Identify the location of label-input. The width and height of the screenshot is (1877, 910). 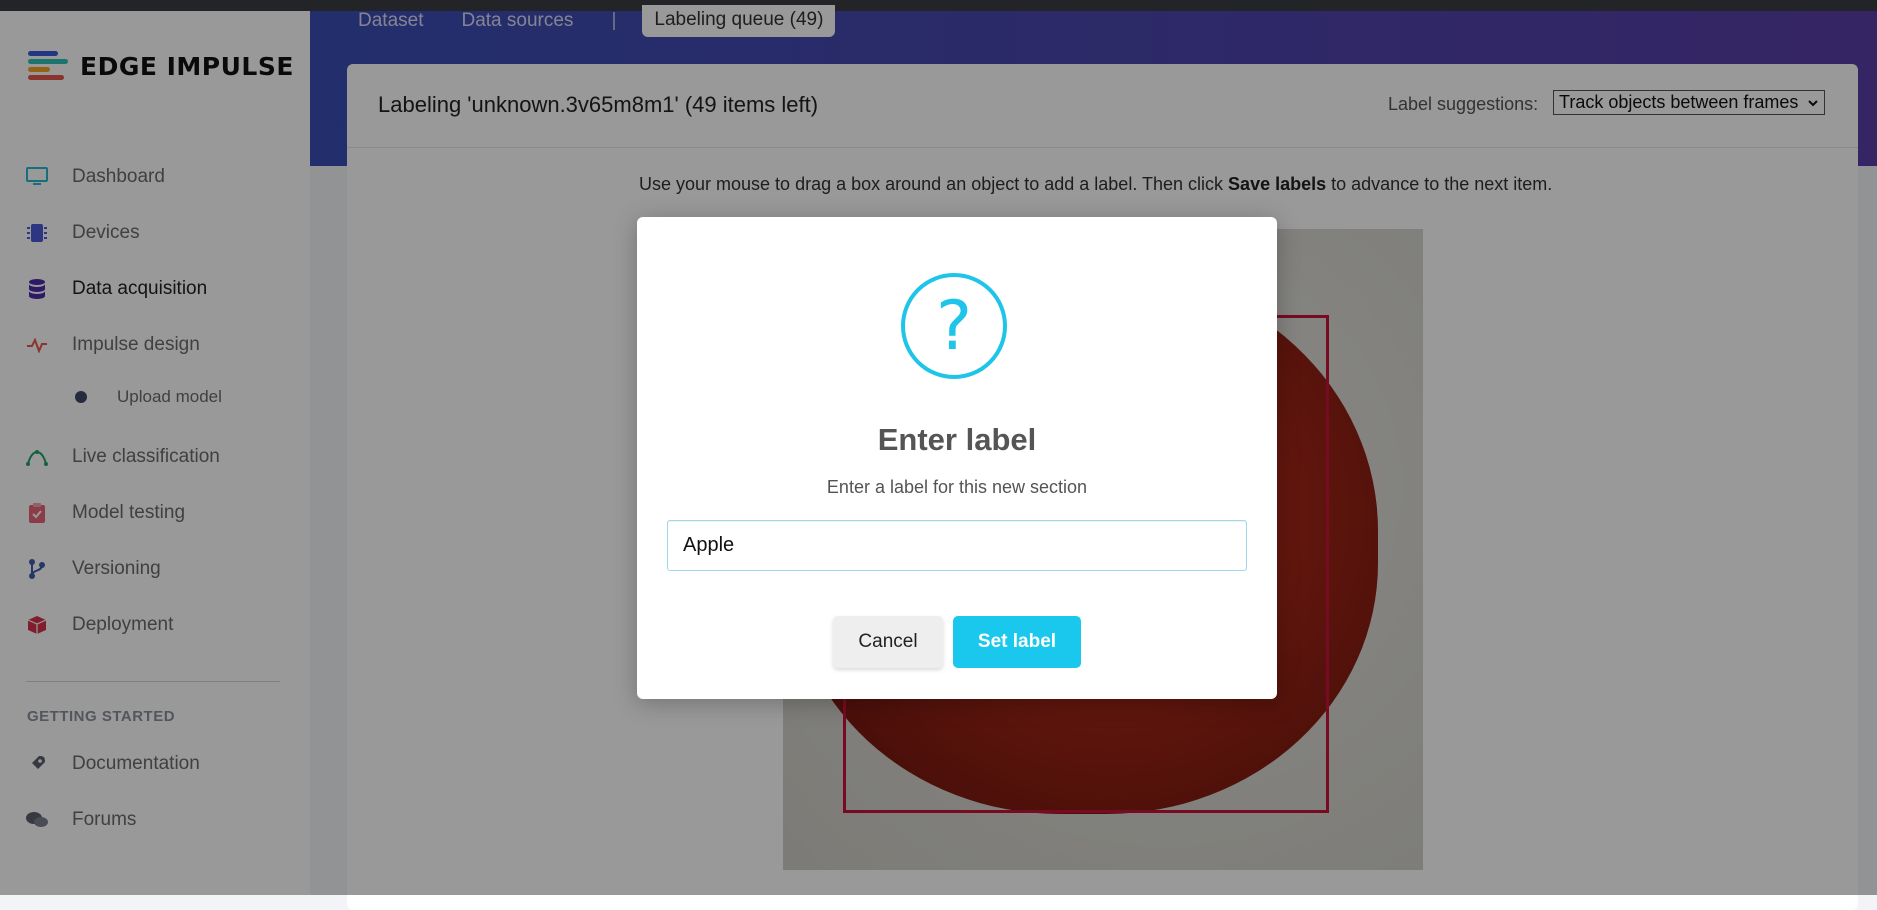
(957, 545).